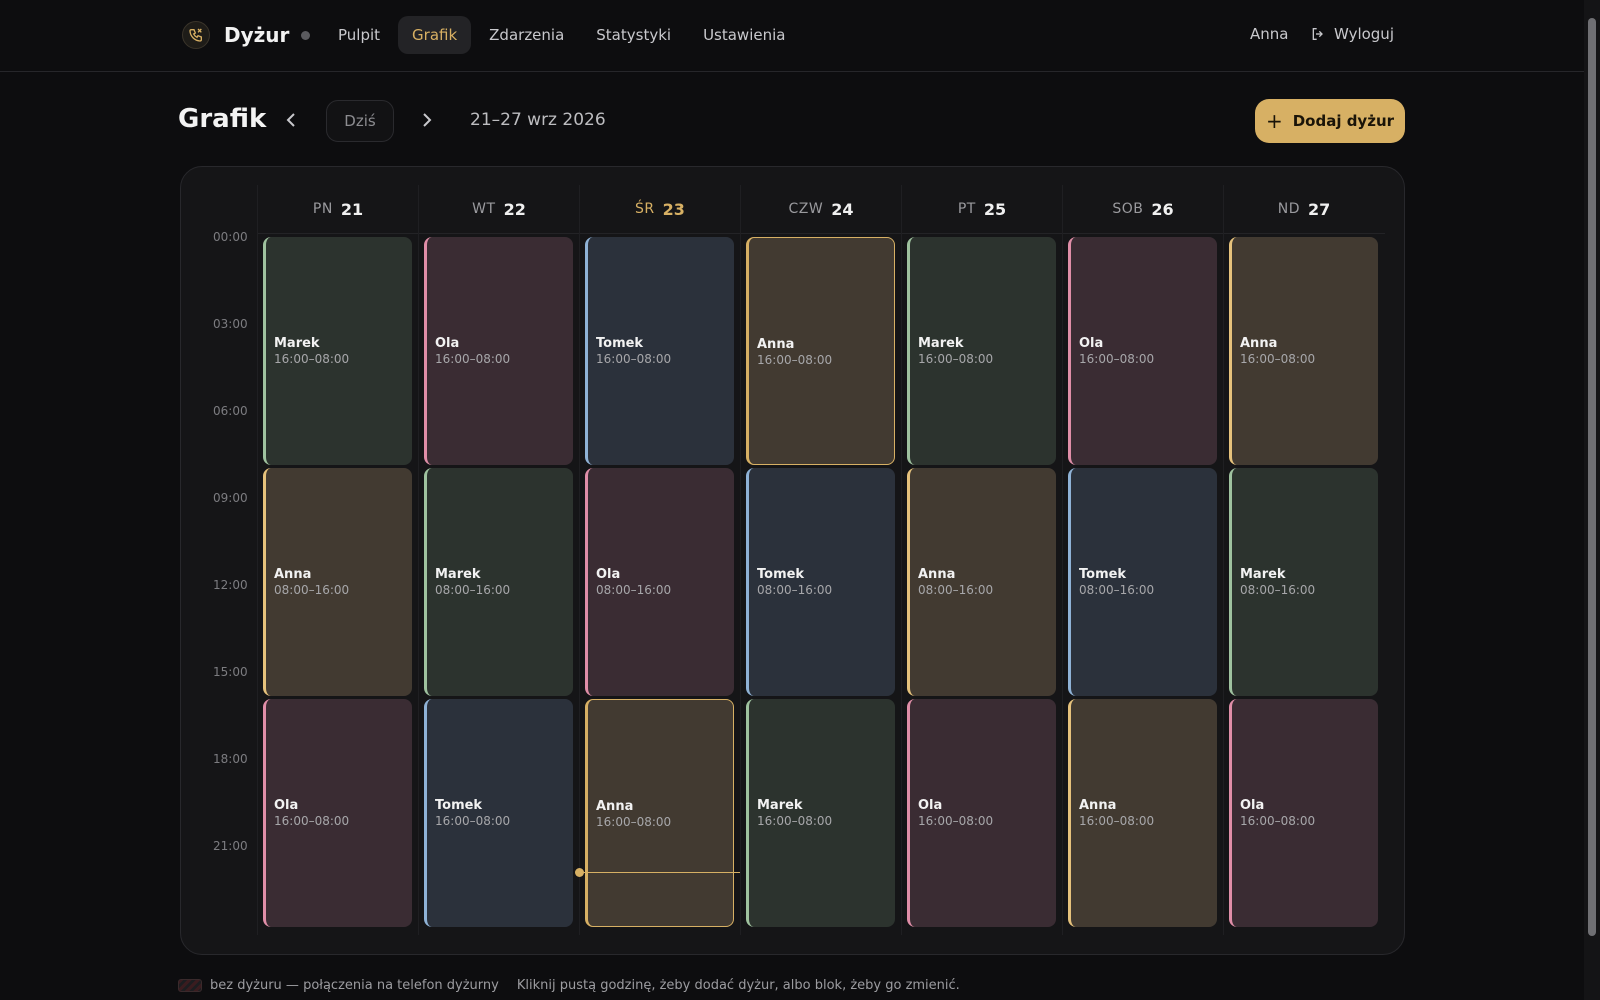 The width and height of the screenshot is (1600, 1000). Describe the element at coordinates (806, 209) in the screenshot. I see `day-name: CZW` at that location.